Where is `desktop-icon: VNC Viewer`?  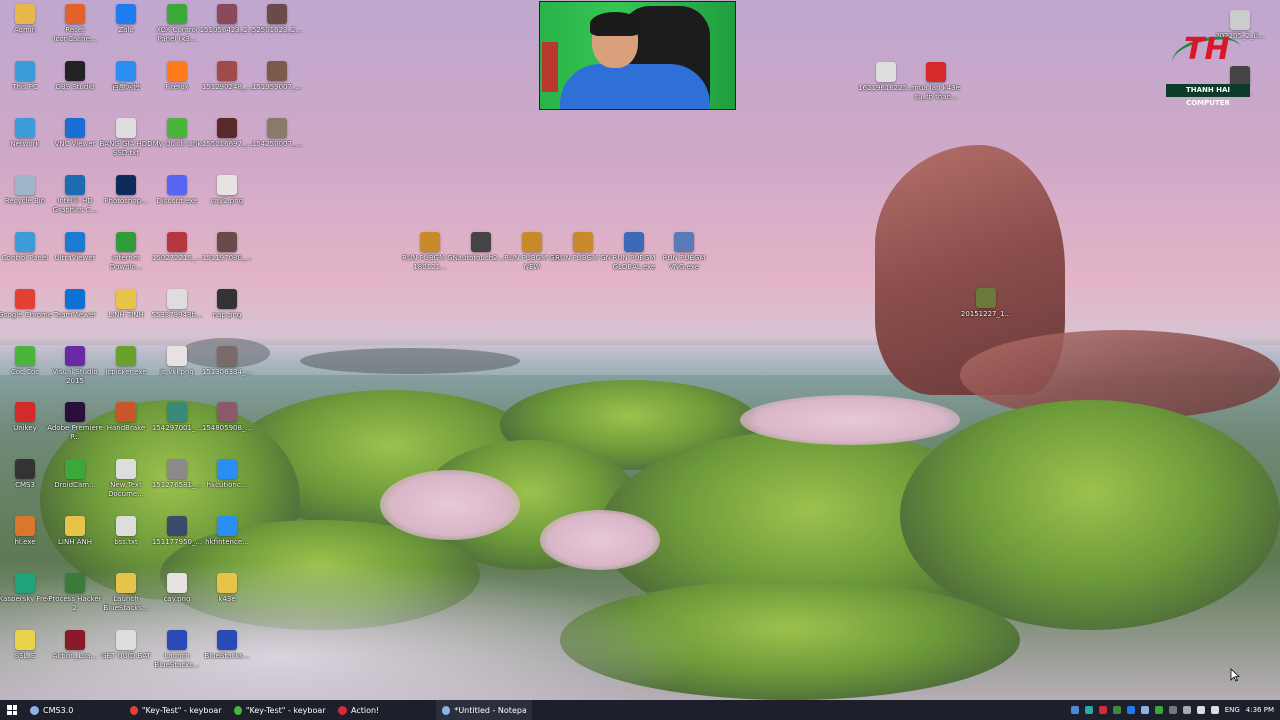 desktop-icon: VNC Viewer is located at coordinates (75, 133).